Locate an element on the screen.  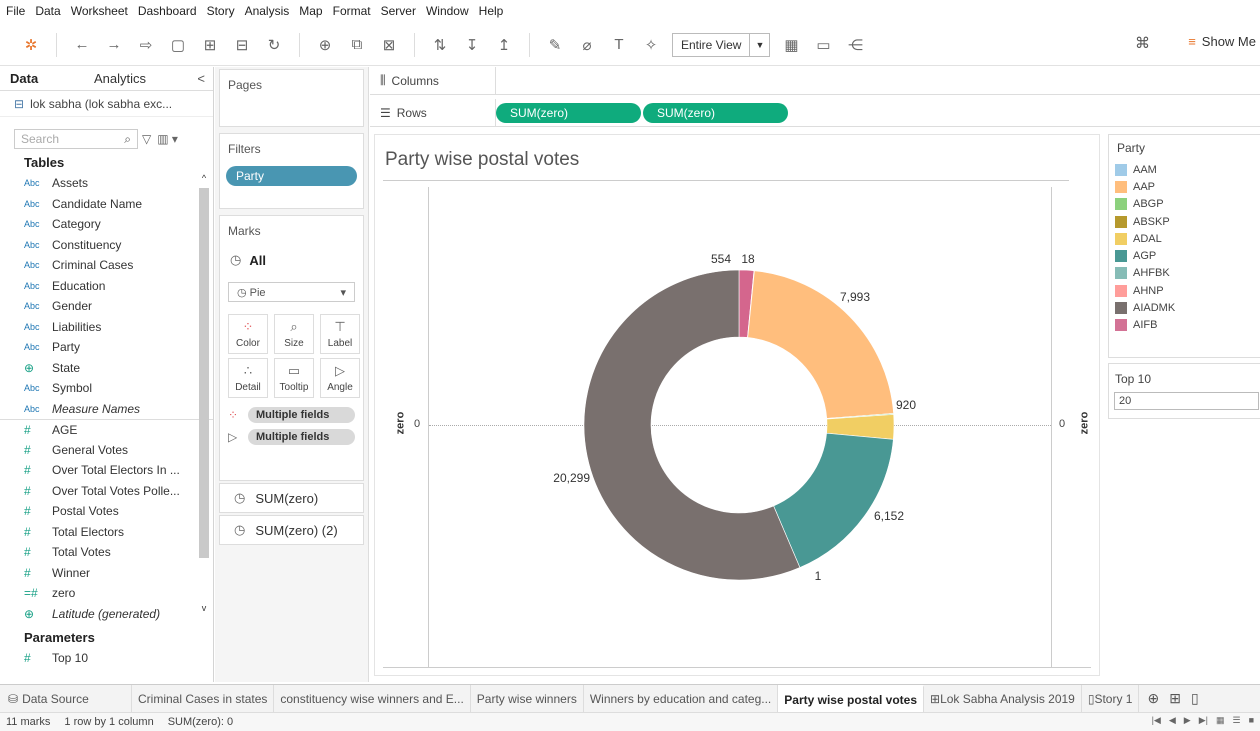
tab-data: Data is located at coordinates (35, 78).